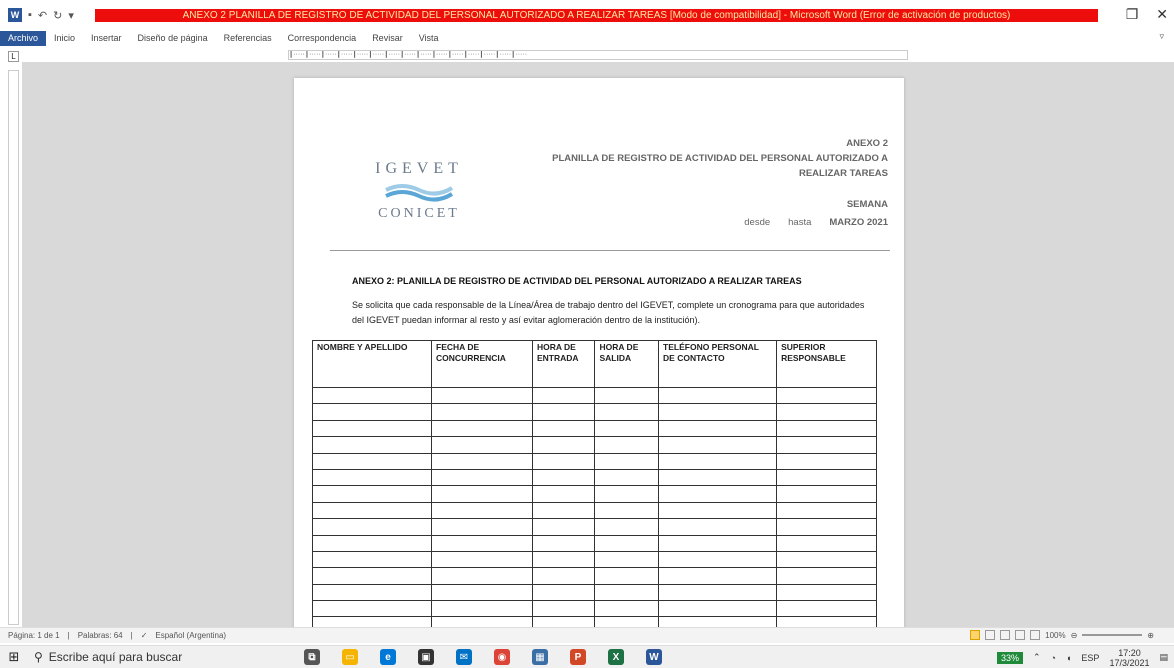  Describe the element at coordinates (1009, 657) in the screenshot. I see `battery-indicator: 33%` at that location.